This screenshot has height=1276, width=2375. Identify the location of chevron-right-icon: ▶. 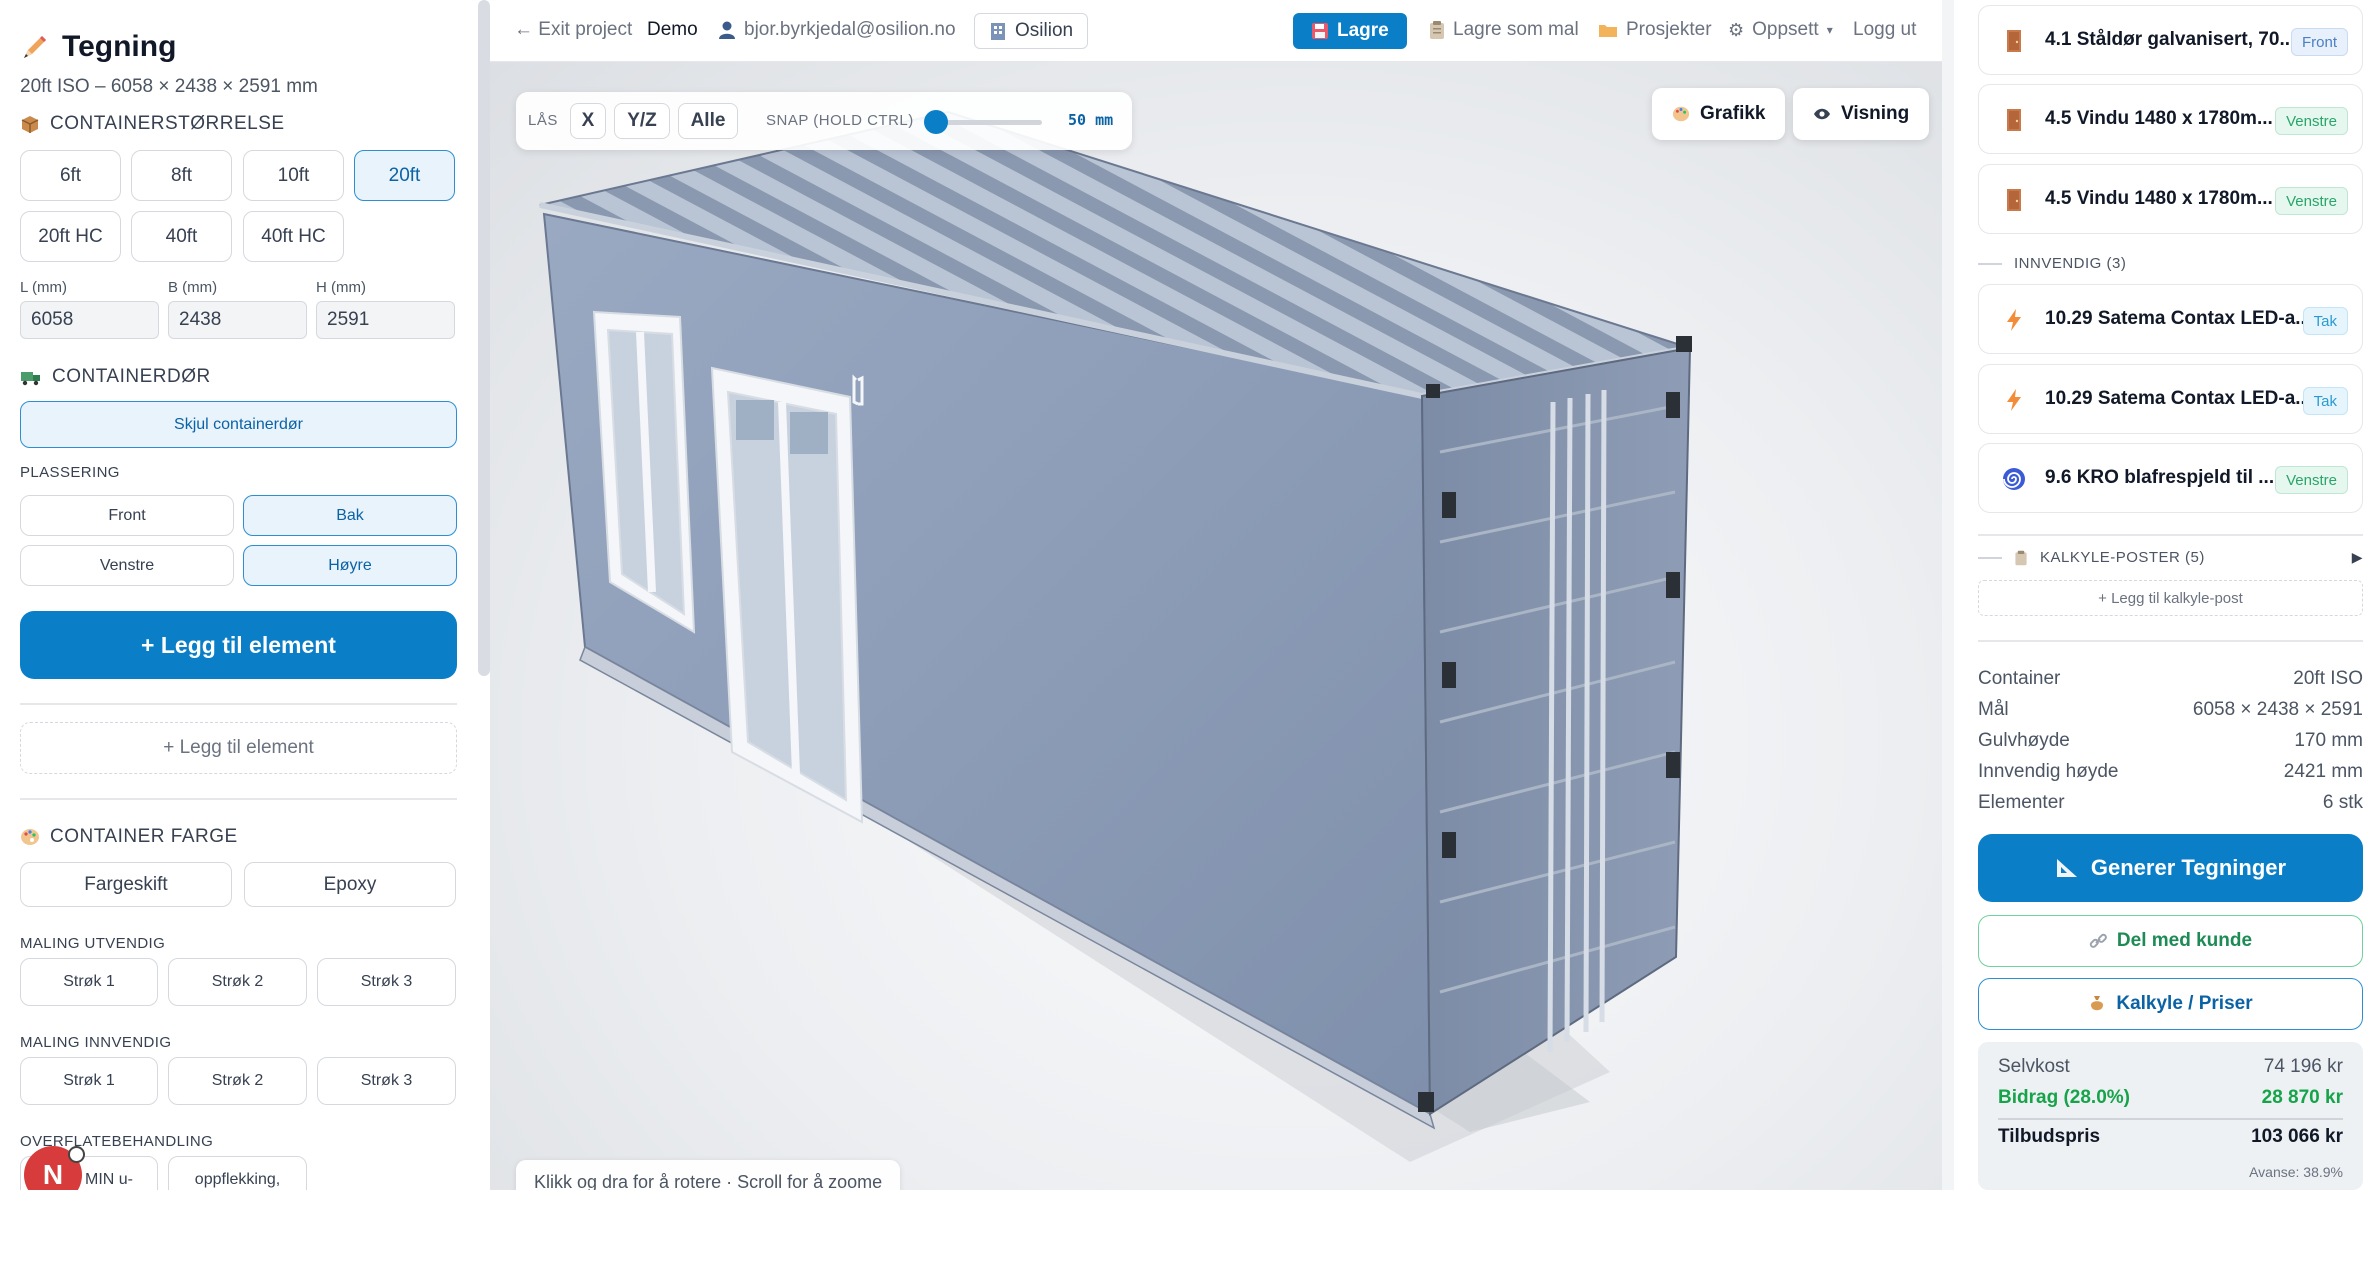
(2357, 557).